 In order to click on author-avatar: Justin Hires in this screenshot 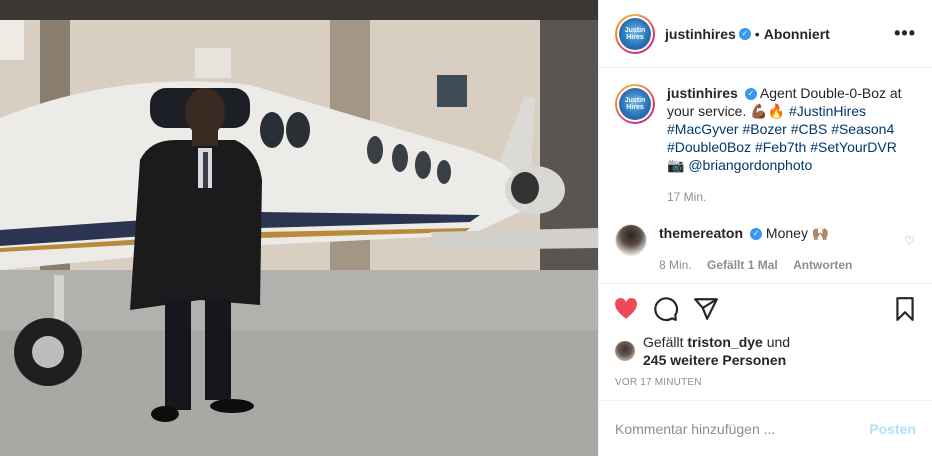, I will do `click(635, 33)`.